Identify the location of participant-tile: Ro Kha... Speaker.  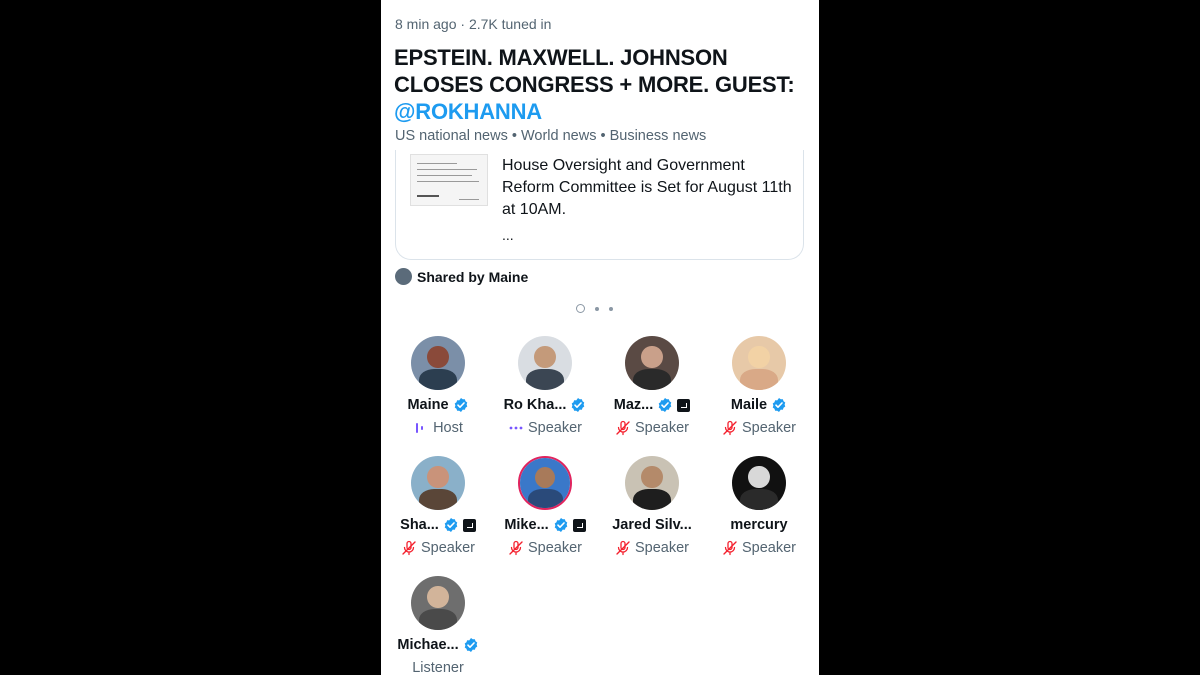
(545, 392).